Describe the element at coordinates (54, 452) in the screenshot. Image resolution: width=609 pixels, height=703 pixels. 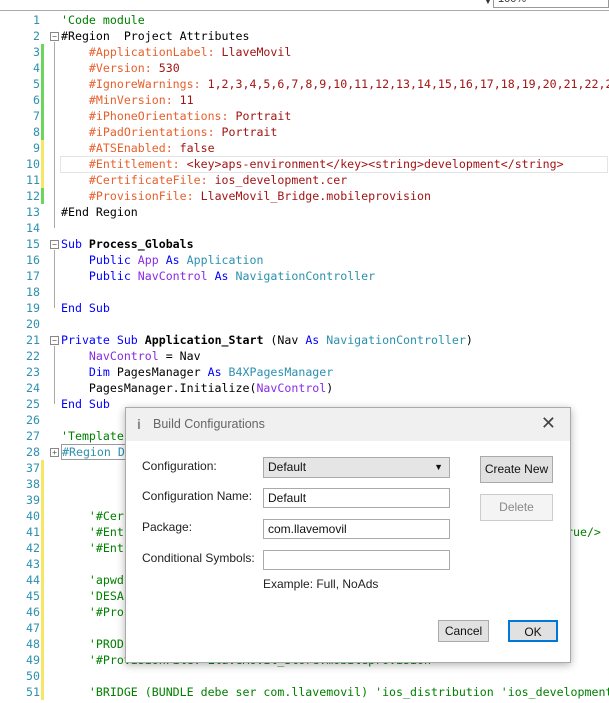
I see `expand-icon: +` at that location.